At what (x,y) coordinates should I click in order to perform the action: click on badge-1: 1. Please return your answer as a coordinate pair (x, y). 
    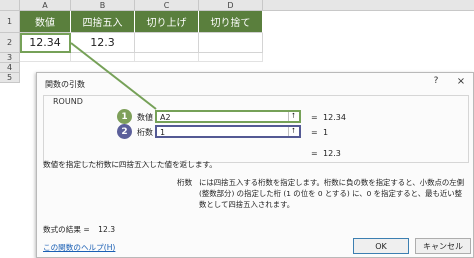
    Looking at the image, I should click on (124, 116).